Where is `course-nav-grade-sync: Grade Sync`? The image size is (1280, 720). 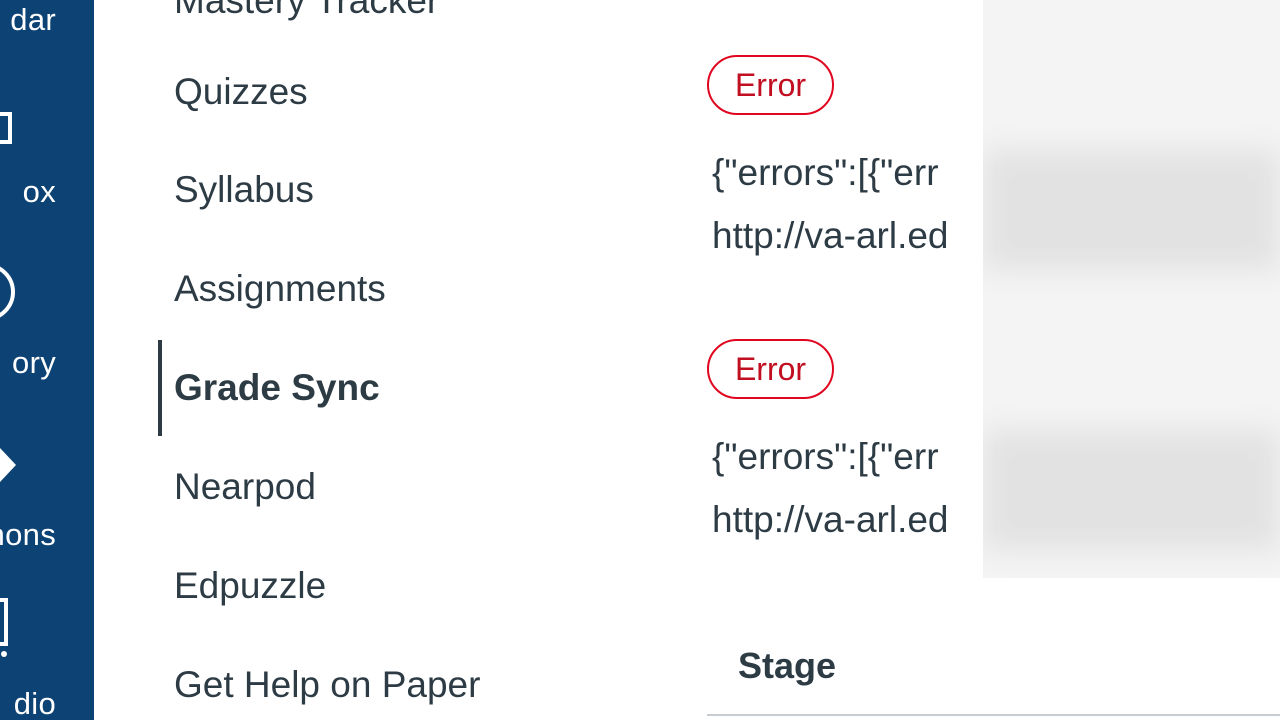
course-nav-grade-sync: Grade Sync is located at coordinates (277, 388).